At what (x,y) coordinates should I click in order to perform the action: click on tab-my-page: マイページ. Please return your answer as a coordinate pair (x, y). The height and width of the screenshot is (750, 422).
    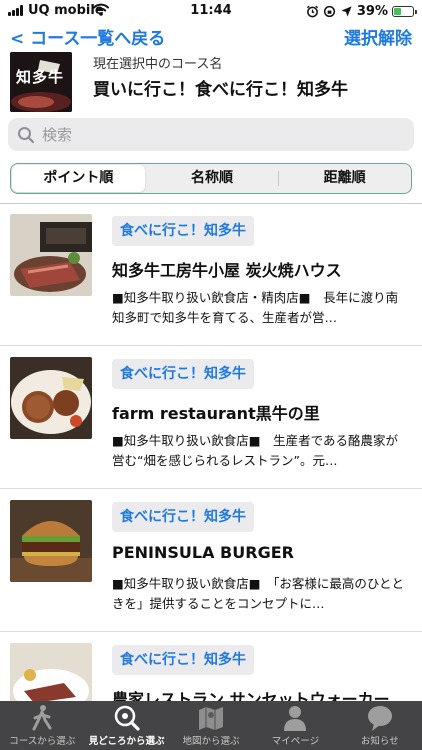
    Looking at the image, I should click on (295, 725).